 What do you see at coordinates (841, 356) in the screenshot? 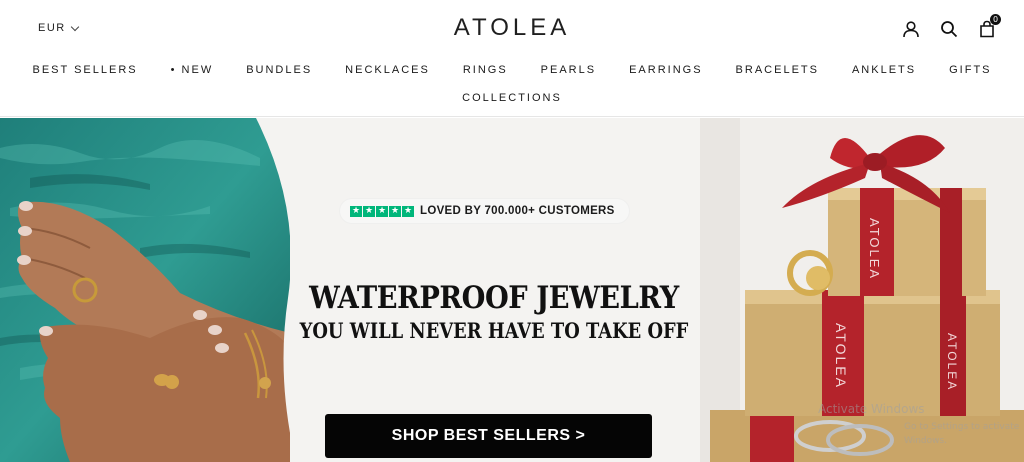
I see `ribbon-text-middle: ATOLEA` at bounding box center [841, 356].